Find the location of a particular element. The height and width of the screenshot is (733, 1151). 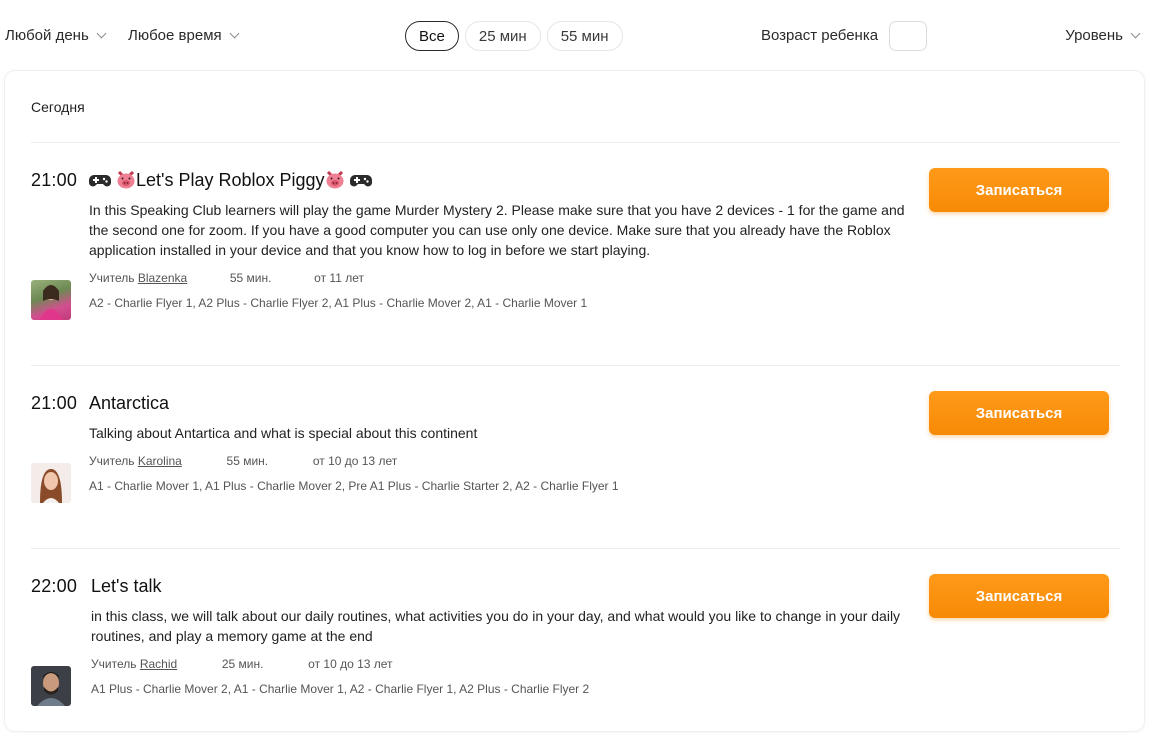

level-filter-label: Уровень is located at coordinates (1094, 35).